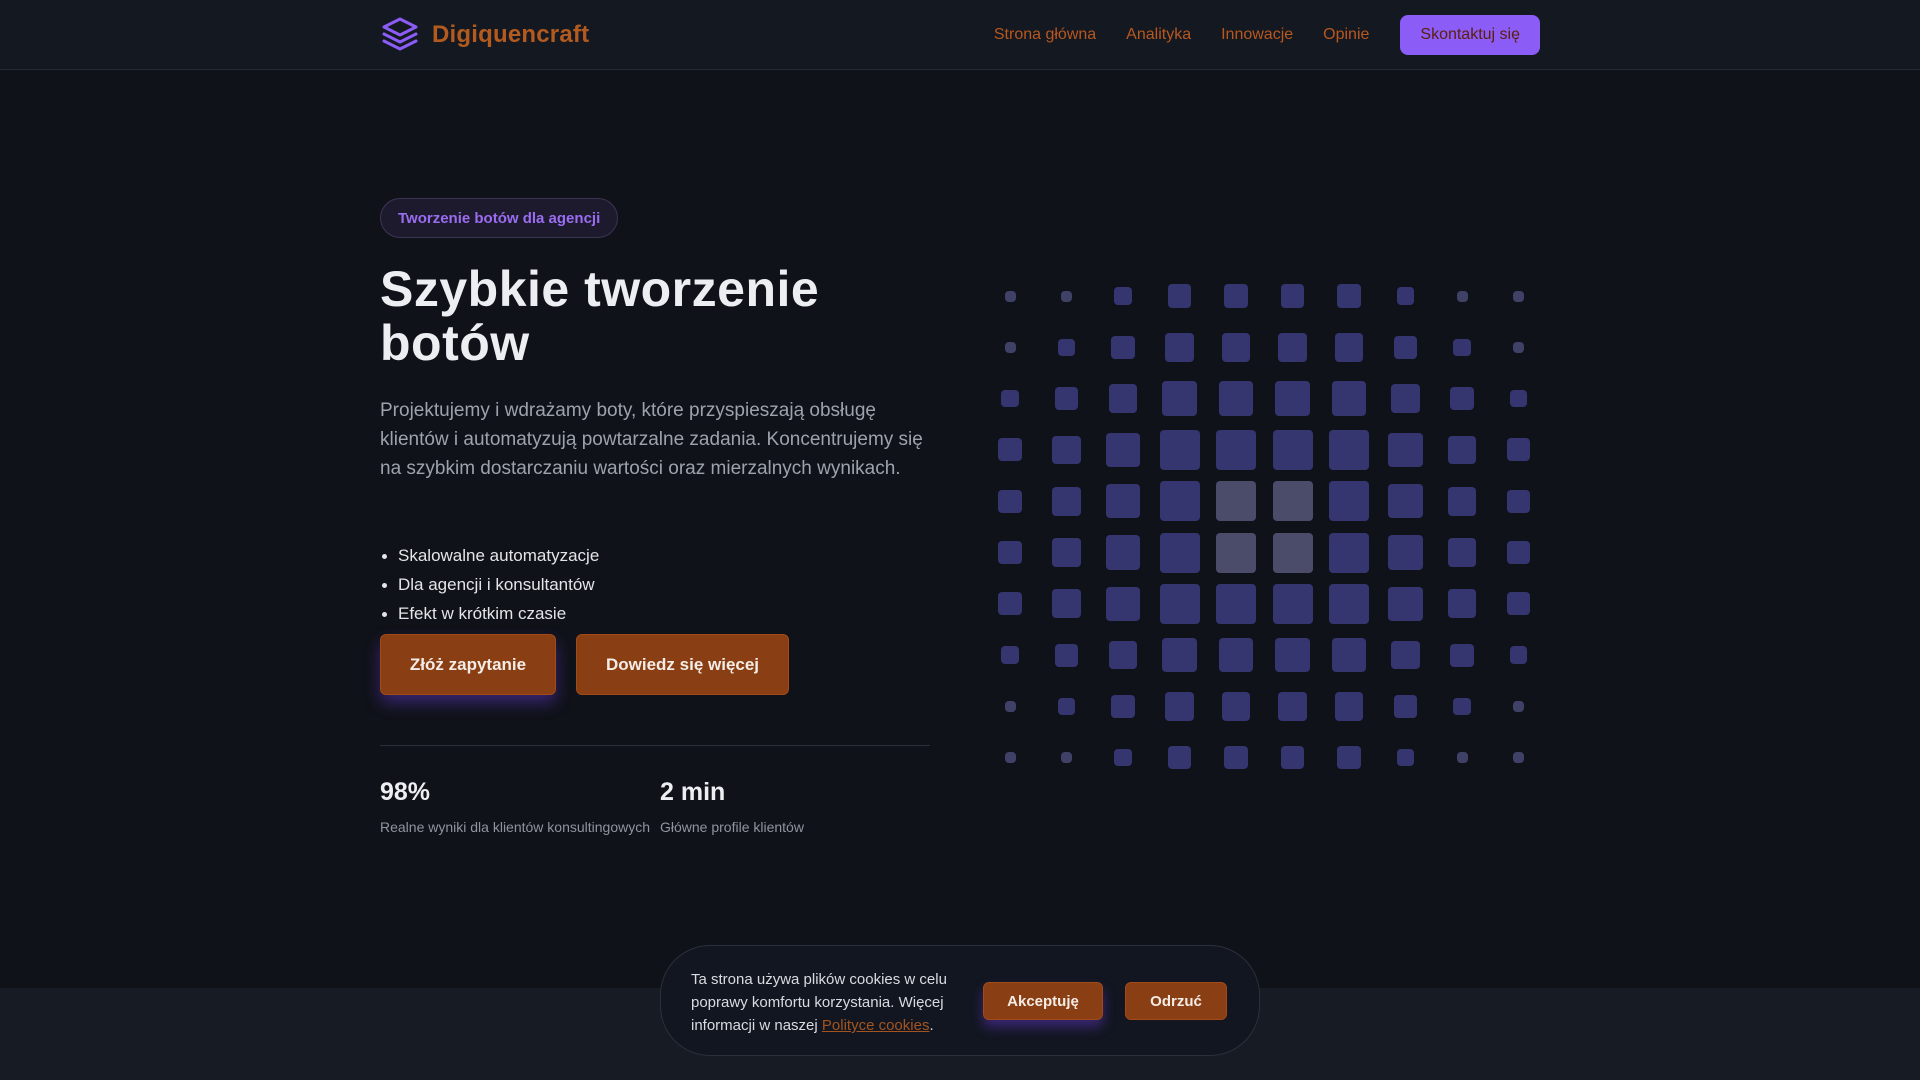 This screenshot has height=1080, width=1920. What do you see at coordinates (499, 218) in the screenshot?
I see `hero-badge: Tworzenie botów dla agencji` at bounding box center [499, 218].